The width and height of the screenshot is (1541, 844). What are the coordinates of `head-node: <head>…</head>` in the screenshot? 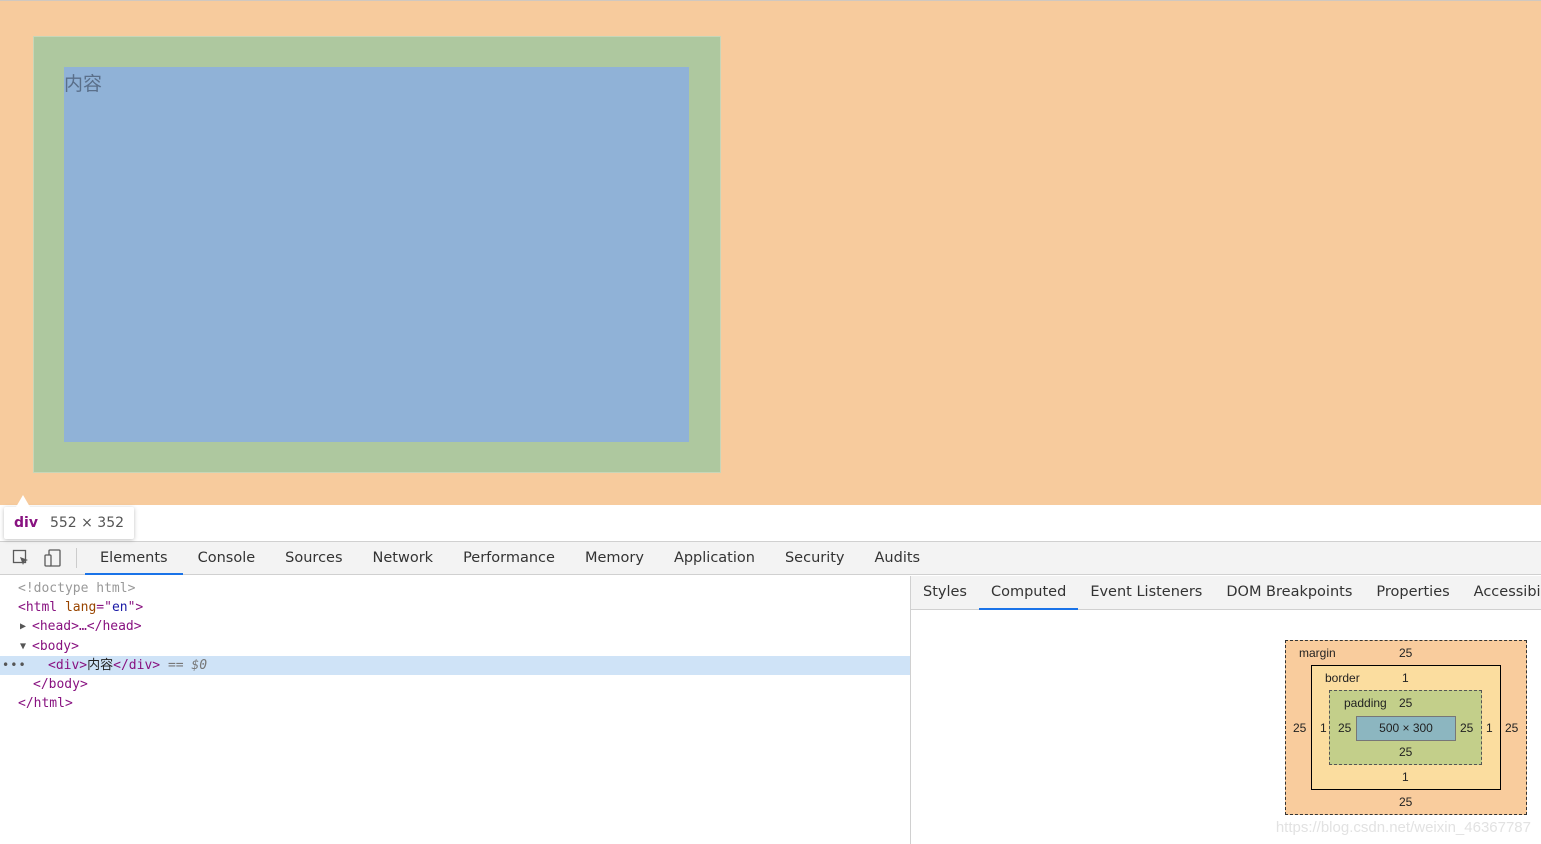 It's located at (87, 626).